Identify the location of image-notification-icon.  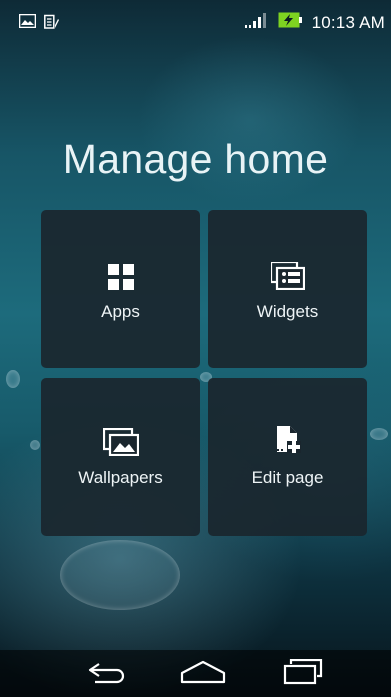
(27, 23).